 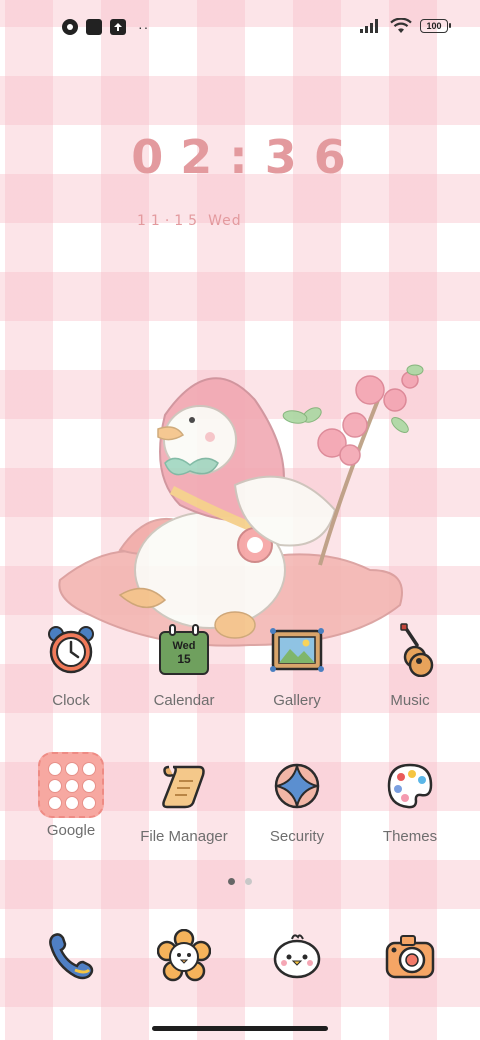 I want to click on app-gallery: Gallery, so click(x=297, y=665).